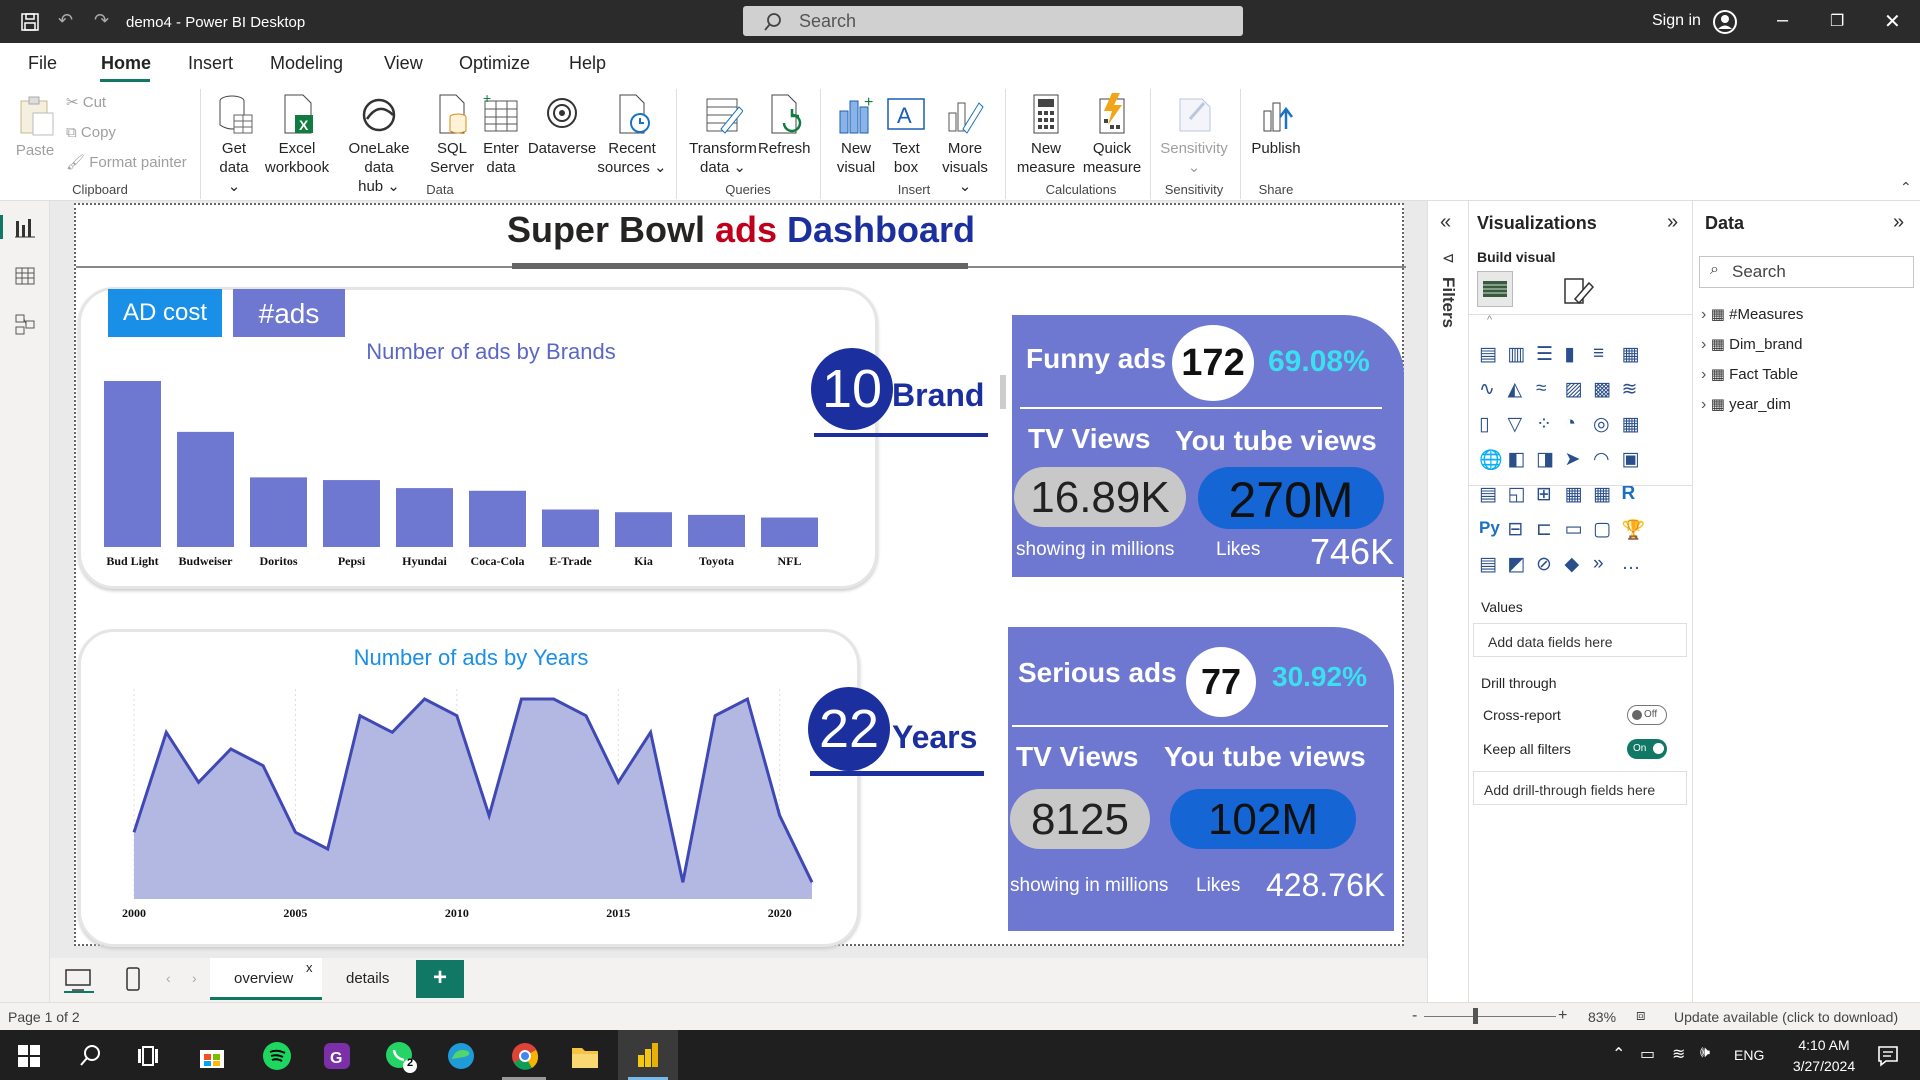  Describe the element at coordinates (1580, 788) in the screenshot. I see `add-drill-through-well: Add drill-through fields here` at that location.